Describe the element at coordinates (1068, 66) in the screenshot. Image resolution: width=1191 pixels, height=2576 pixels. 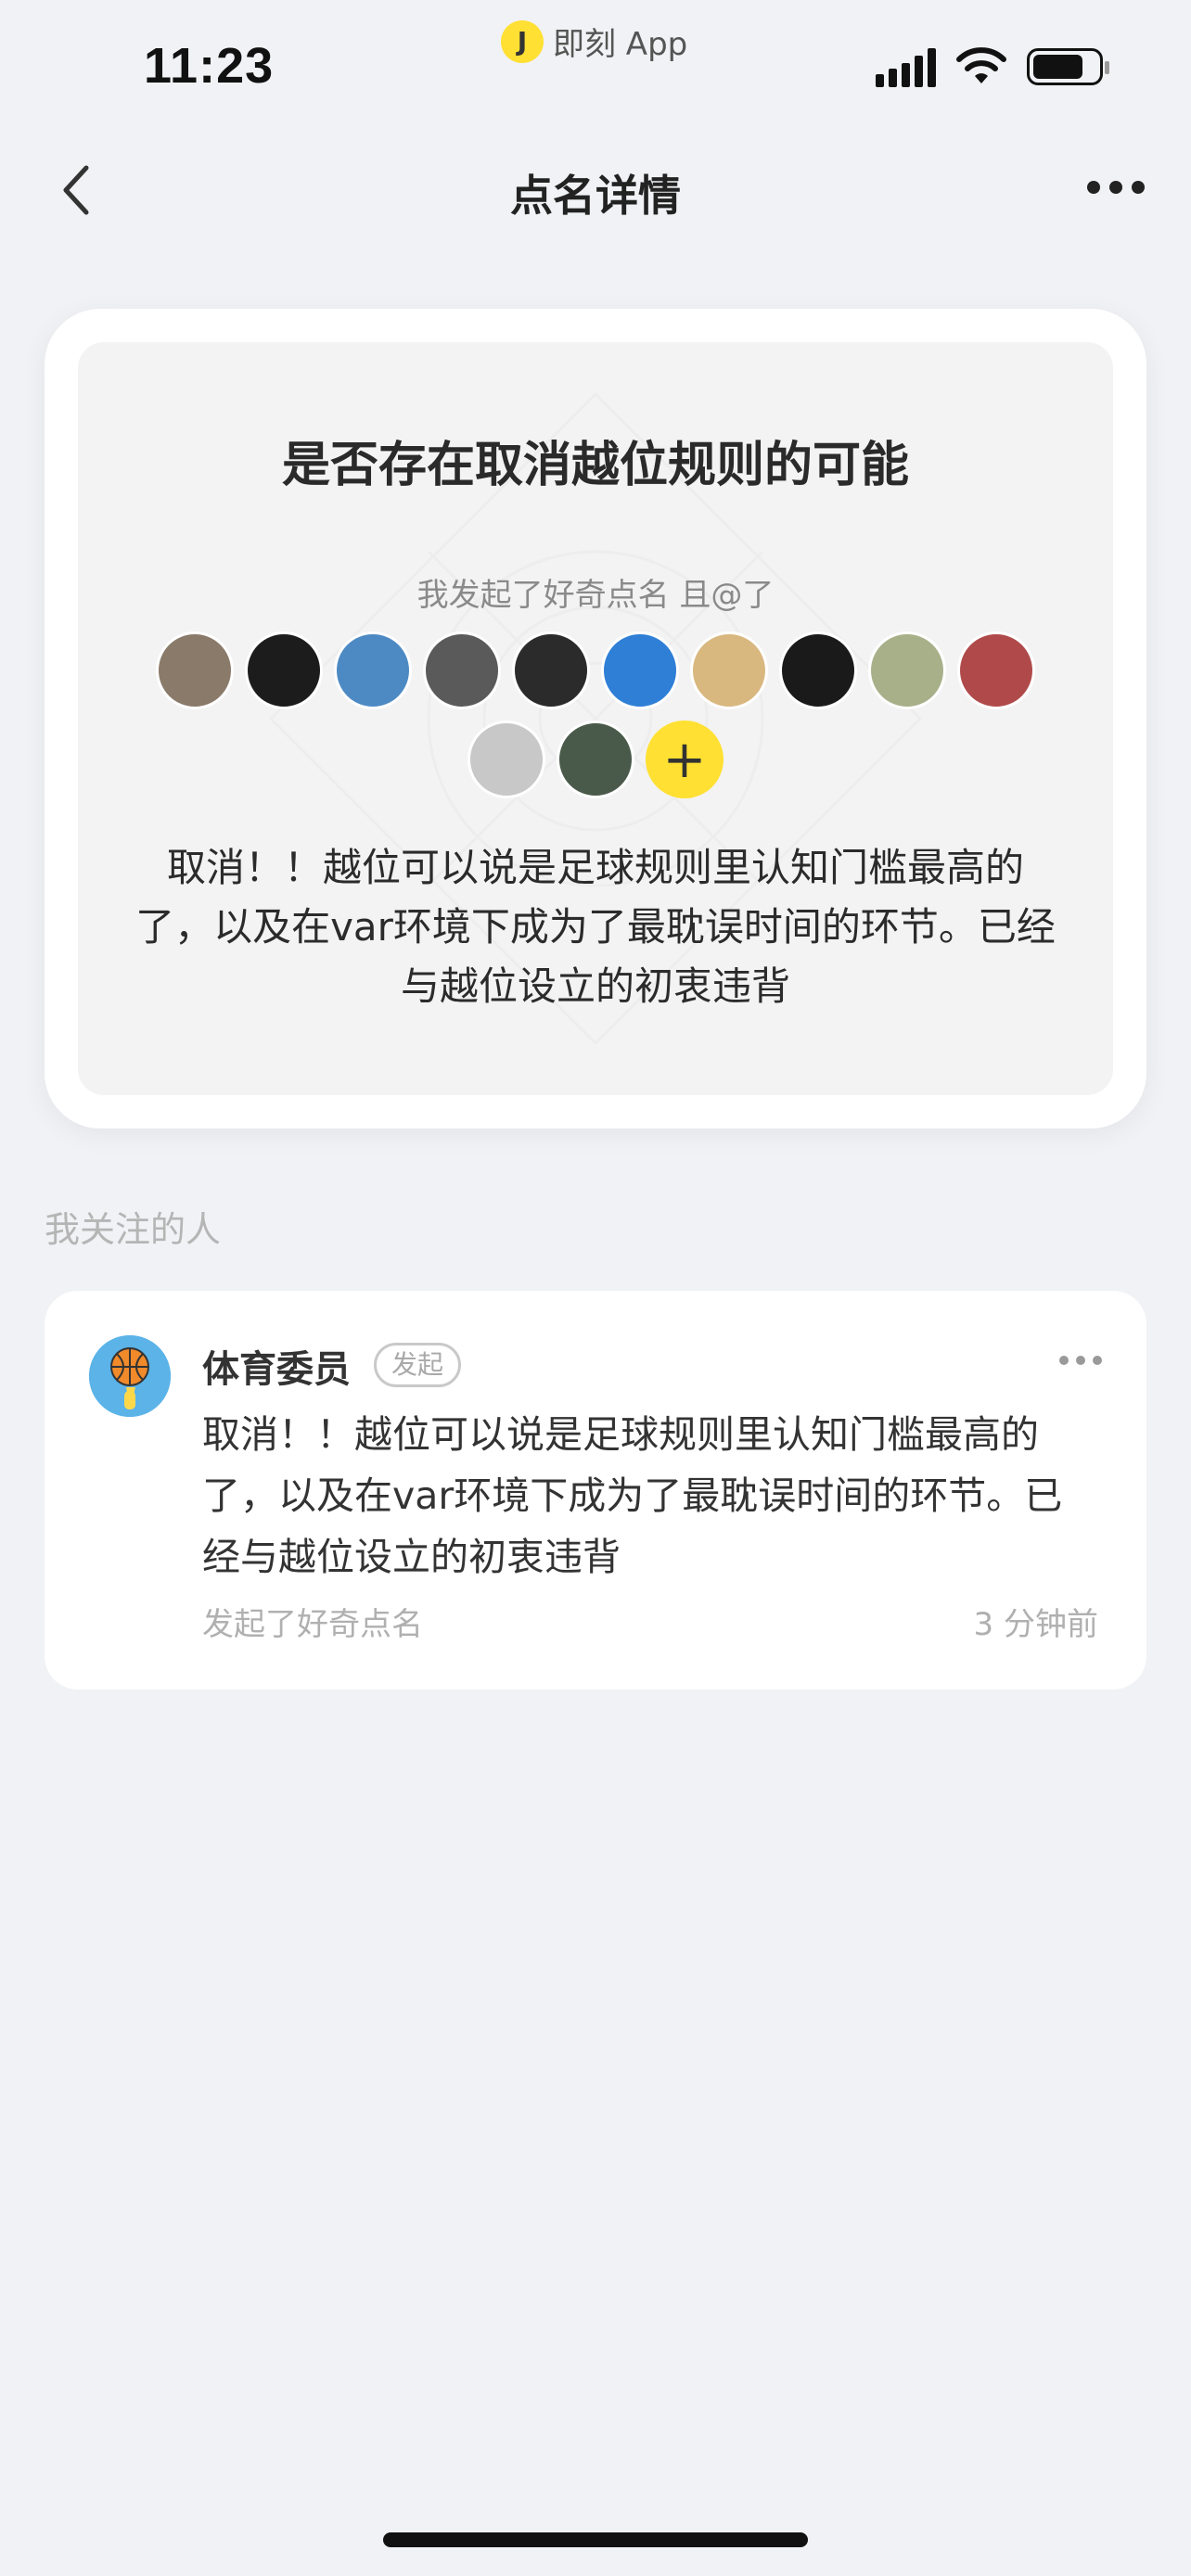
I see `battery-icon` at that location.